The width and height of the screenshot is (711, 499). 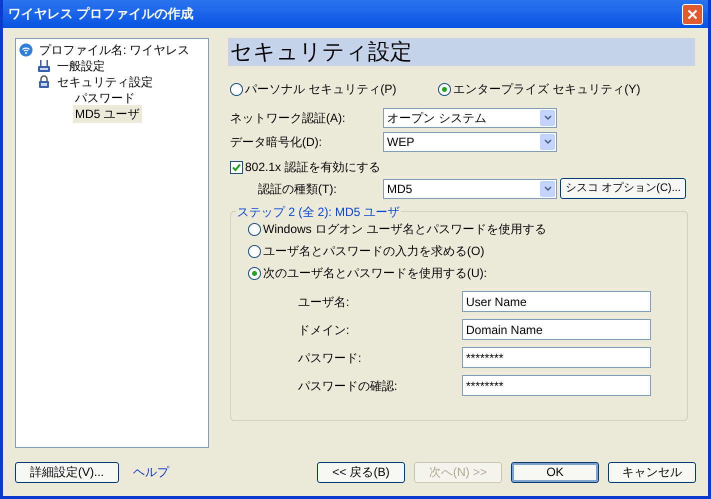 I want to click on radio-label: エンタープライズ セキュリティ(Y), so click(x=546, y=89).